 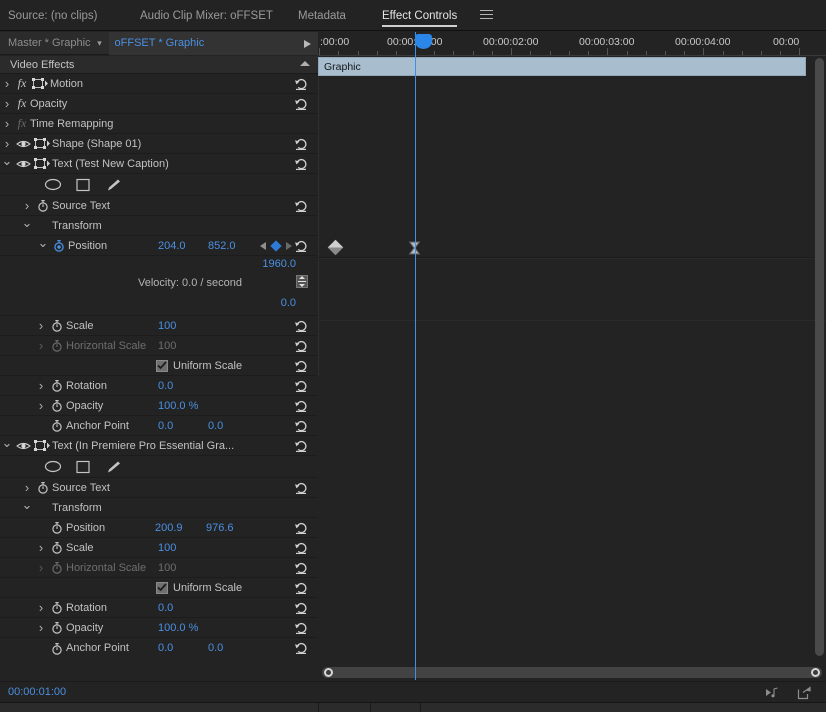 I want to click on property-row-position-1: Position 204.0 852.0, so click(x=159, y=246).